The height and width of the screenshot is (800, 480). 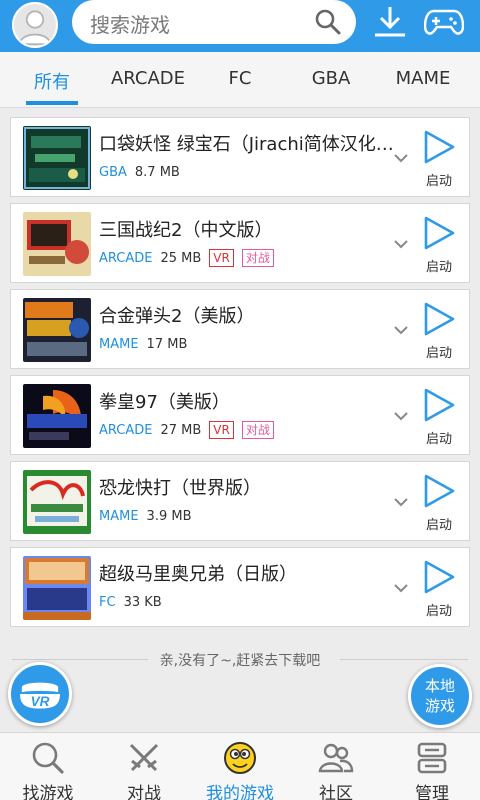 I want to click on game-size: 33 KB, so click(x=142, y=602).